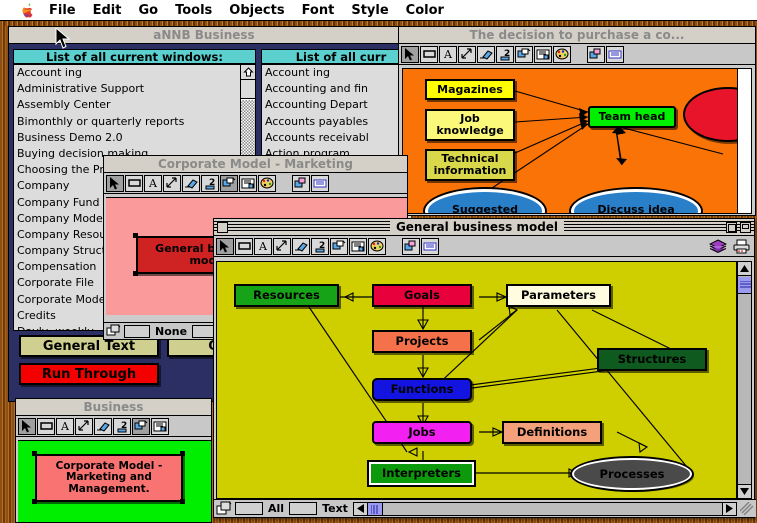 The width and height of the screenshot is (757, 523). I want to click on node-structures: Structures, so click(652, 359).